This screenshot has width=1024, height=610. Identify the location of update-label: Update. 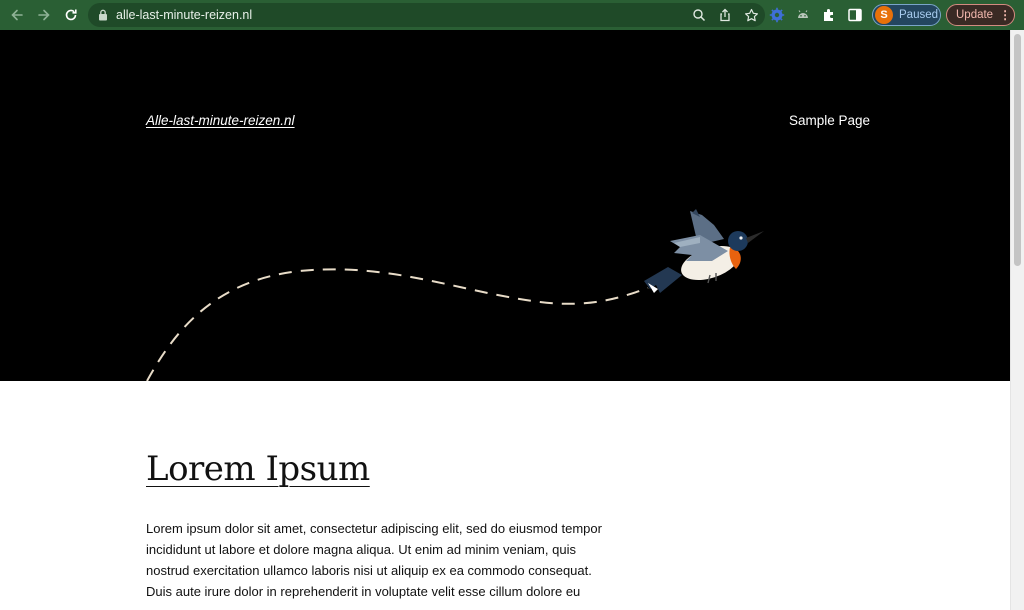
(975, 15).